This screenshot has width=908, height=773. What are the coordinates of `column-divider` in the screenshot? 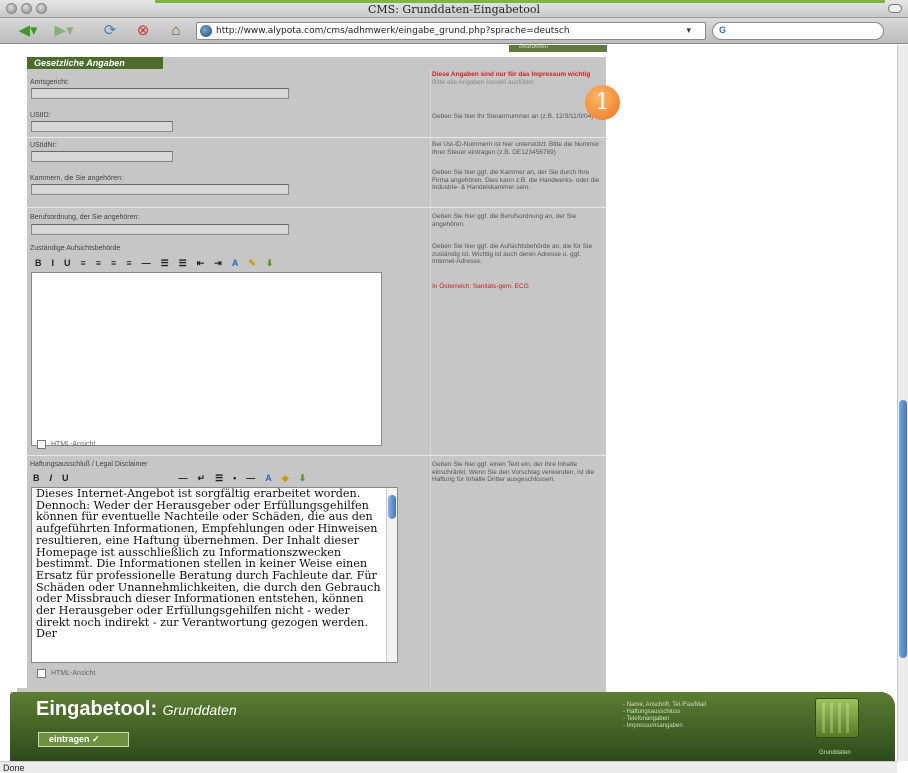 It's located at (430, 383).